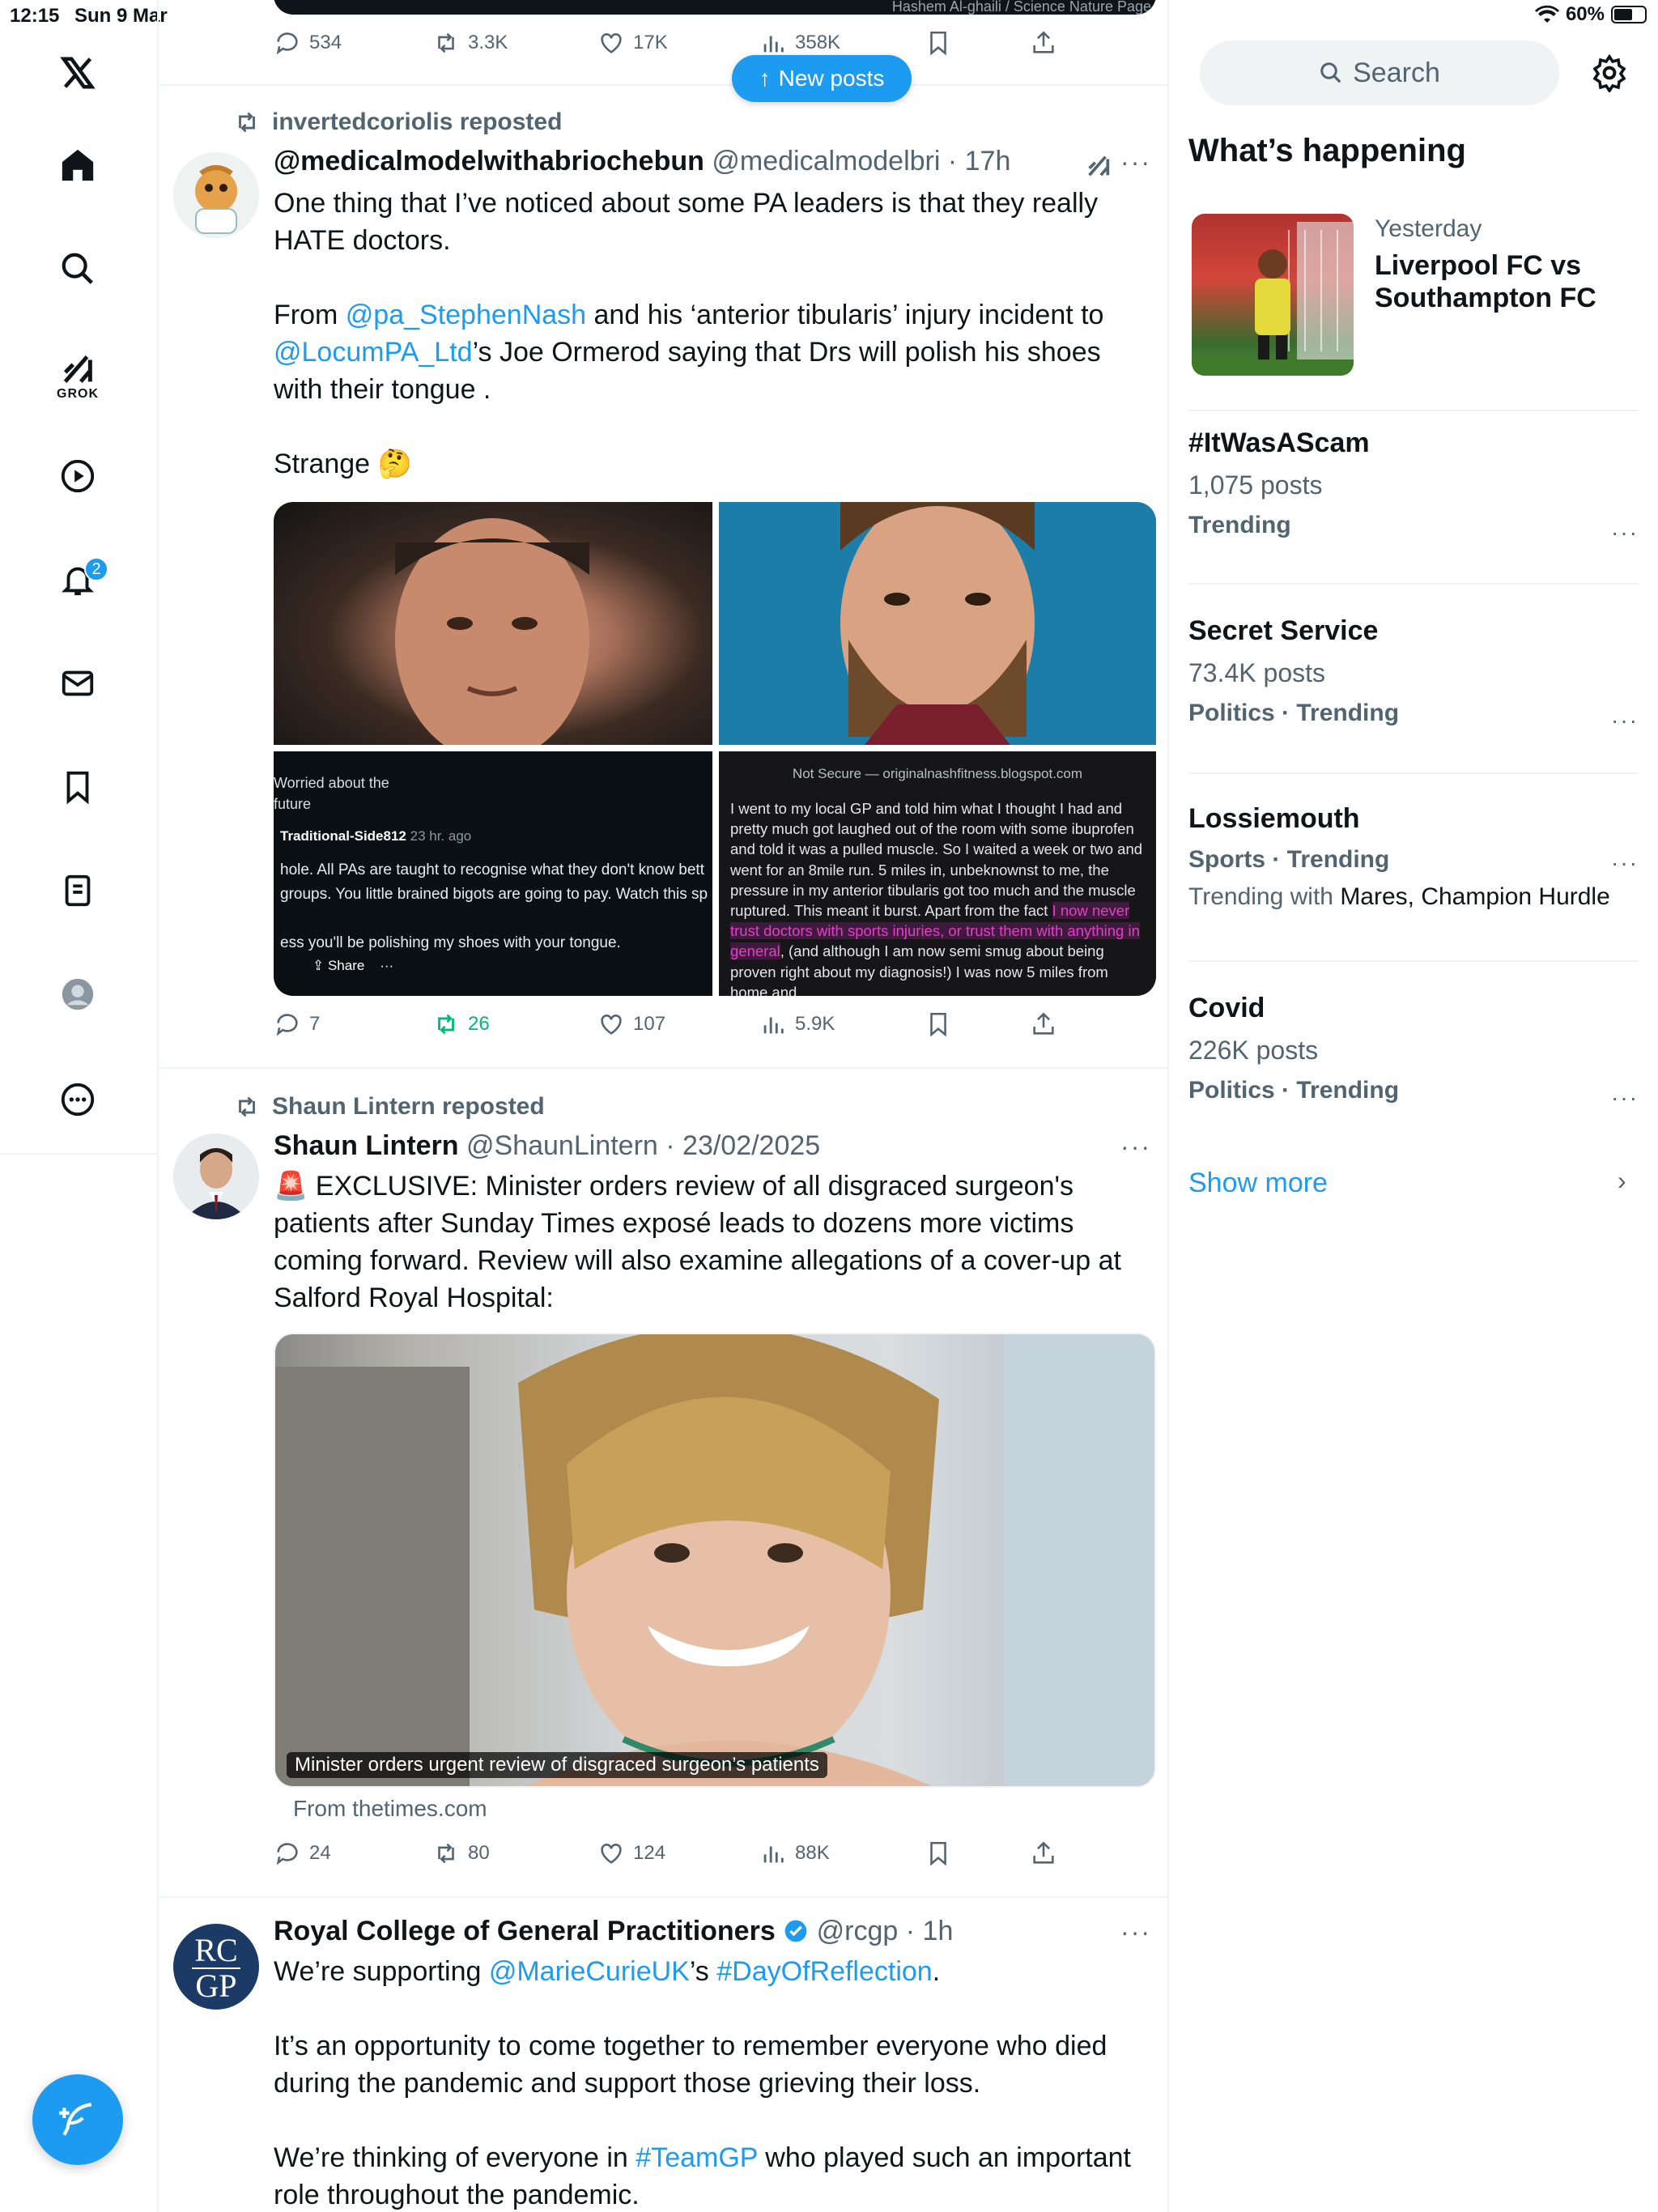 This screenshot has height=2212, width=1658. What do you see at coordinates (446, 1854) in the screenshot?
I see `repost-icon` at bounding box center [446, 1854].